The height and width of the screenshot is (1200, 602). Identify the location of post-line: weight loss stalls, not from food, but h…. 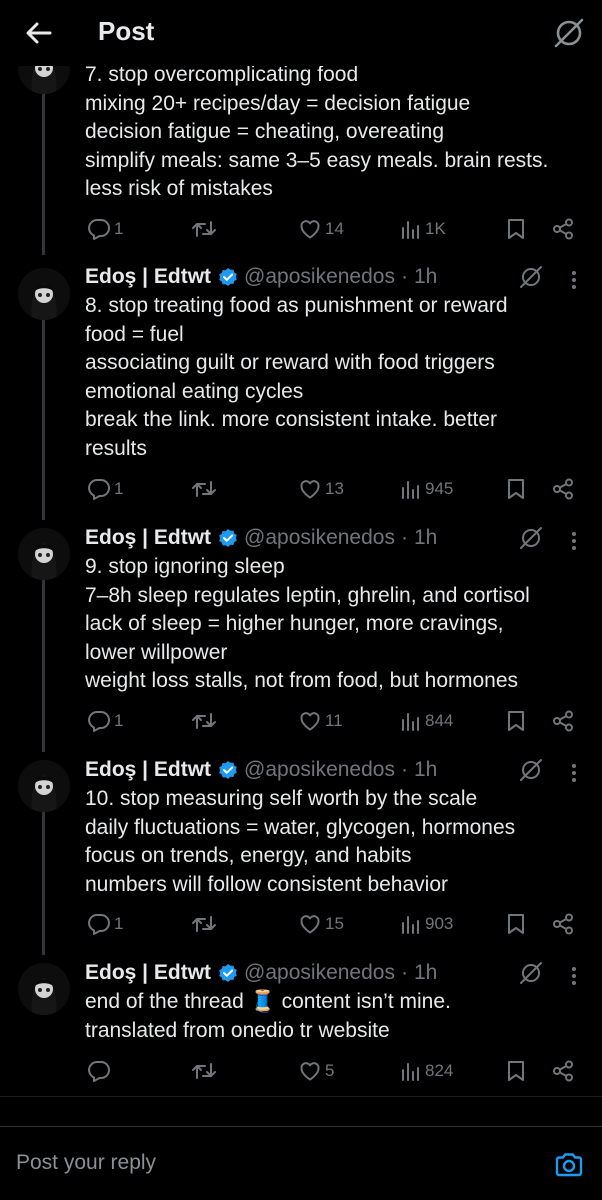
(302, 680).